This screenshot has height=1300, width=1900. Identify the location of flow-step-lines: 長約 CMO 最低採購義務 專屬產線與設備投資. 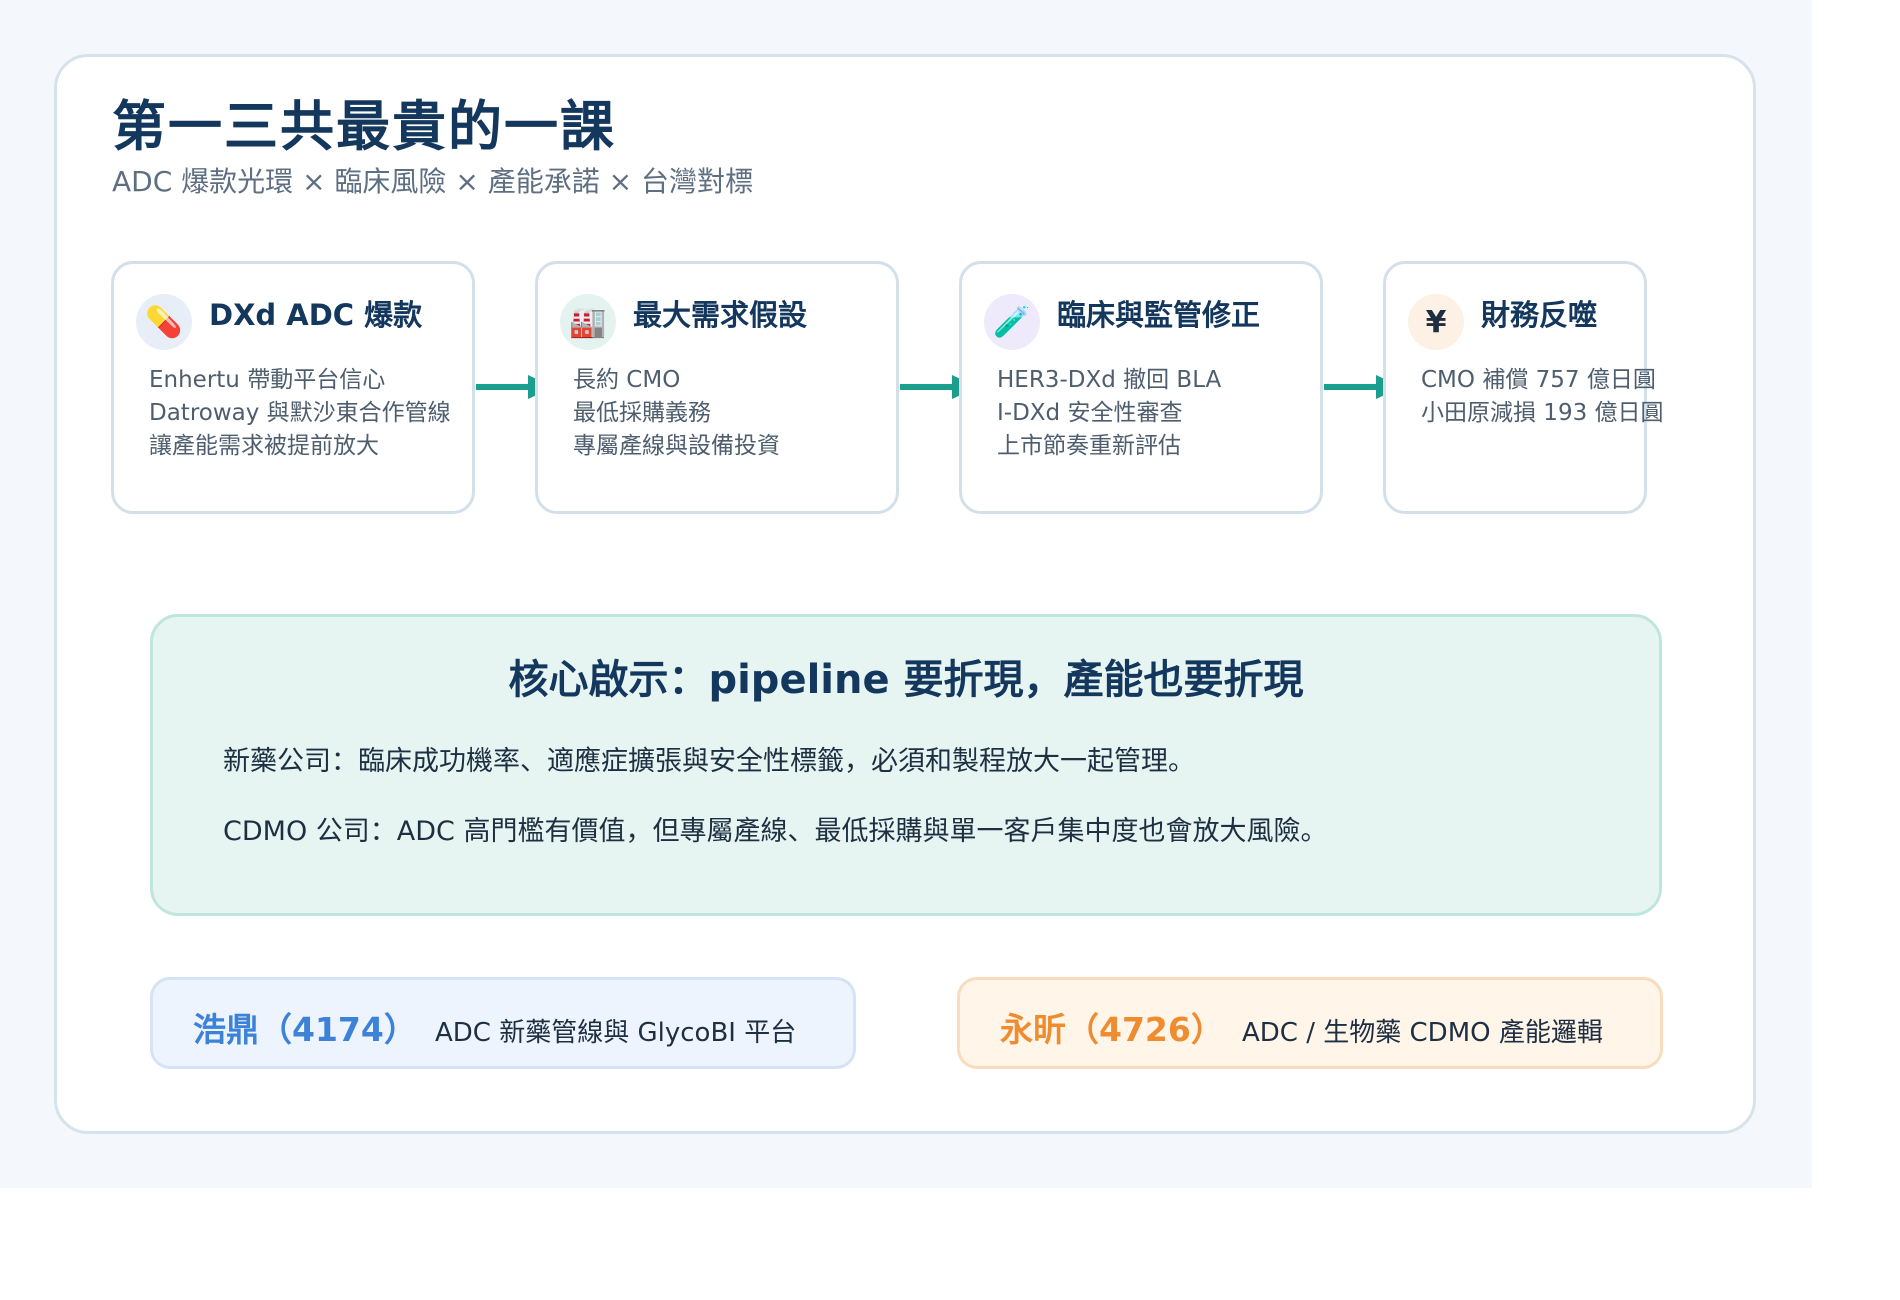
(676, 413).